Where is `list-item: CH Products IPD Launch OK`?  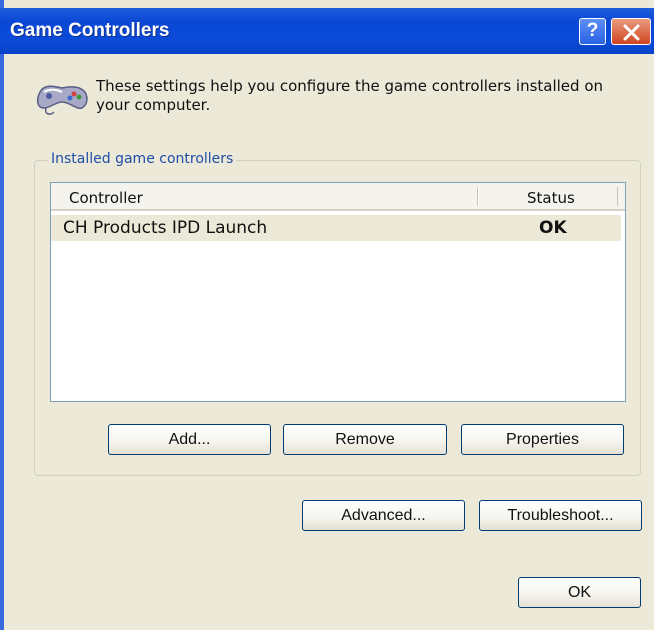
list-item: CH Products IPD Launch OK is located at coordinates (336, 228).